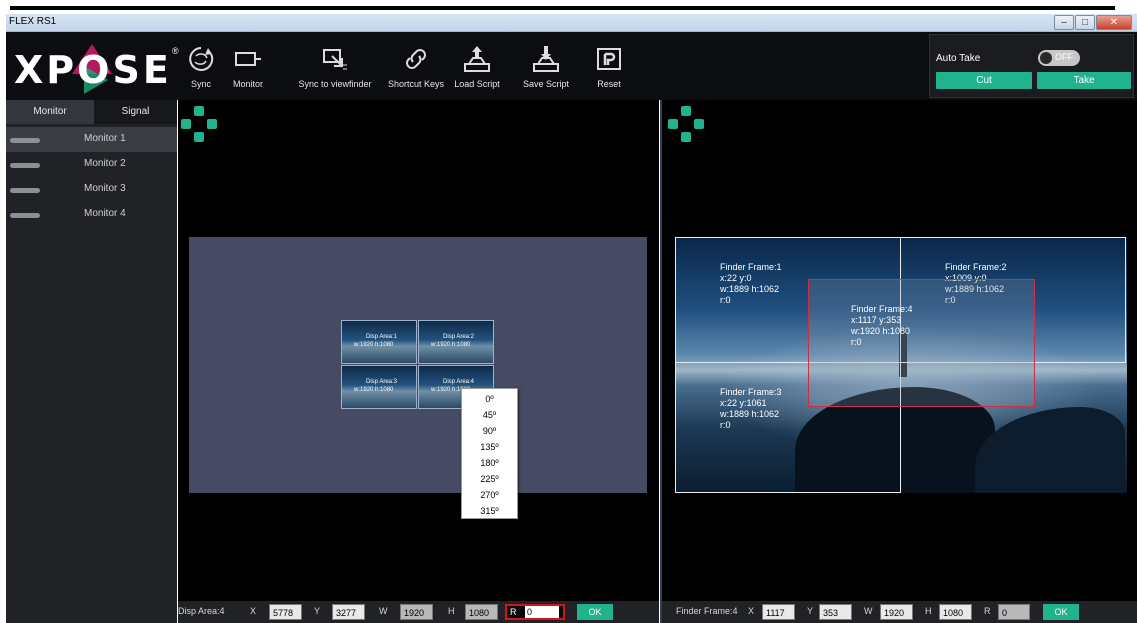  Describe the element at coordinates (1085, 22) in the screenshot. I see `maximize-icon: □` at that location.